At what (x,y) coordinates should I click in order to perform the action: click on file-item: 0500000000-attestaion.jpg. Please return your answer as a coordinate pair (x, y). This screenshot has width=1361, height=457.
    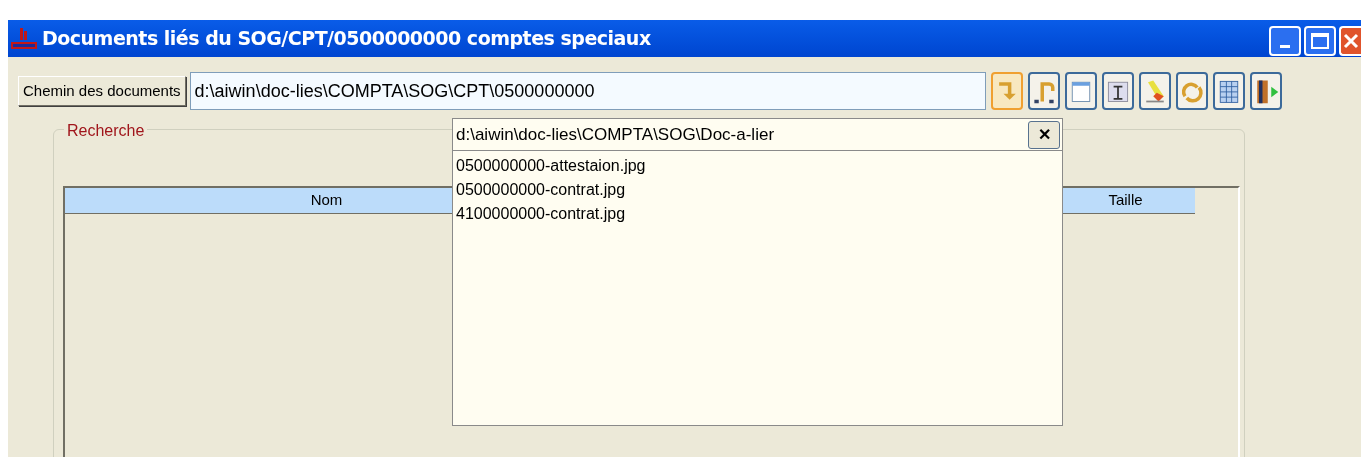
    Looking at the image, I should click on (759, 166).